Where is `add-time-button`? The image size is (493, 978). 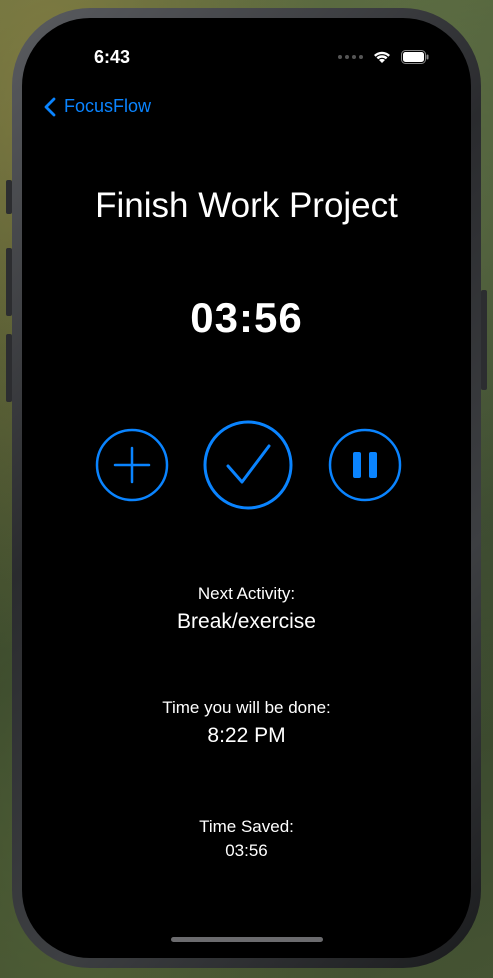
add-time-button is located at coordinates (132, 465).